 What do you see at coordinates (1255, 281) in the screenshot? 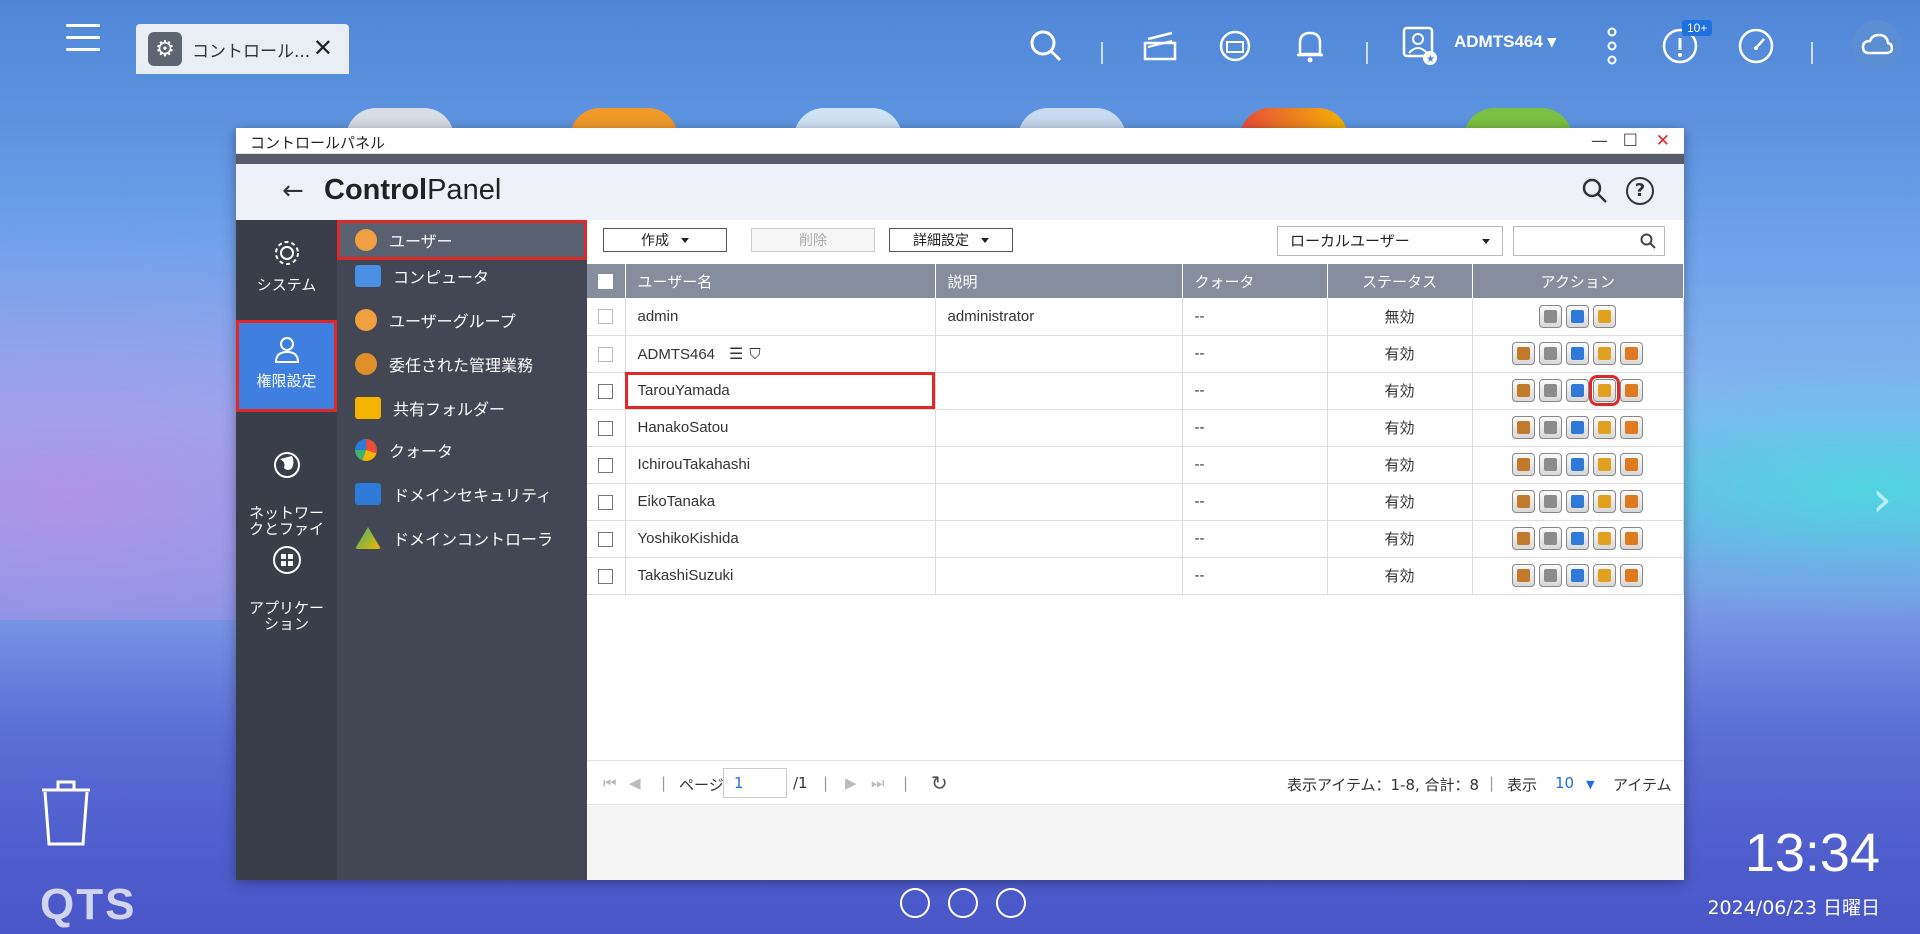
I see `col-quota: クォータ` at bounding box center [1255, 281].